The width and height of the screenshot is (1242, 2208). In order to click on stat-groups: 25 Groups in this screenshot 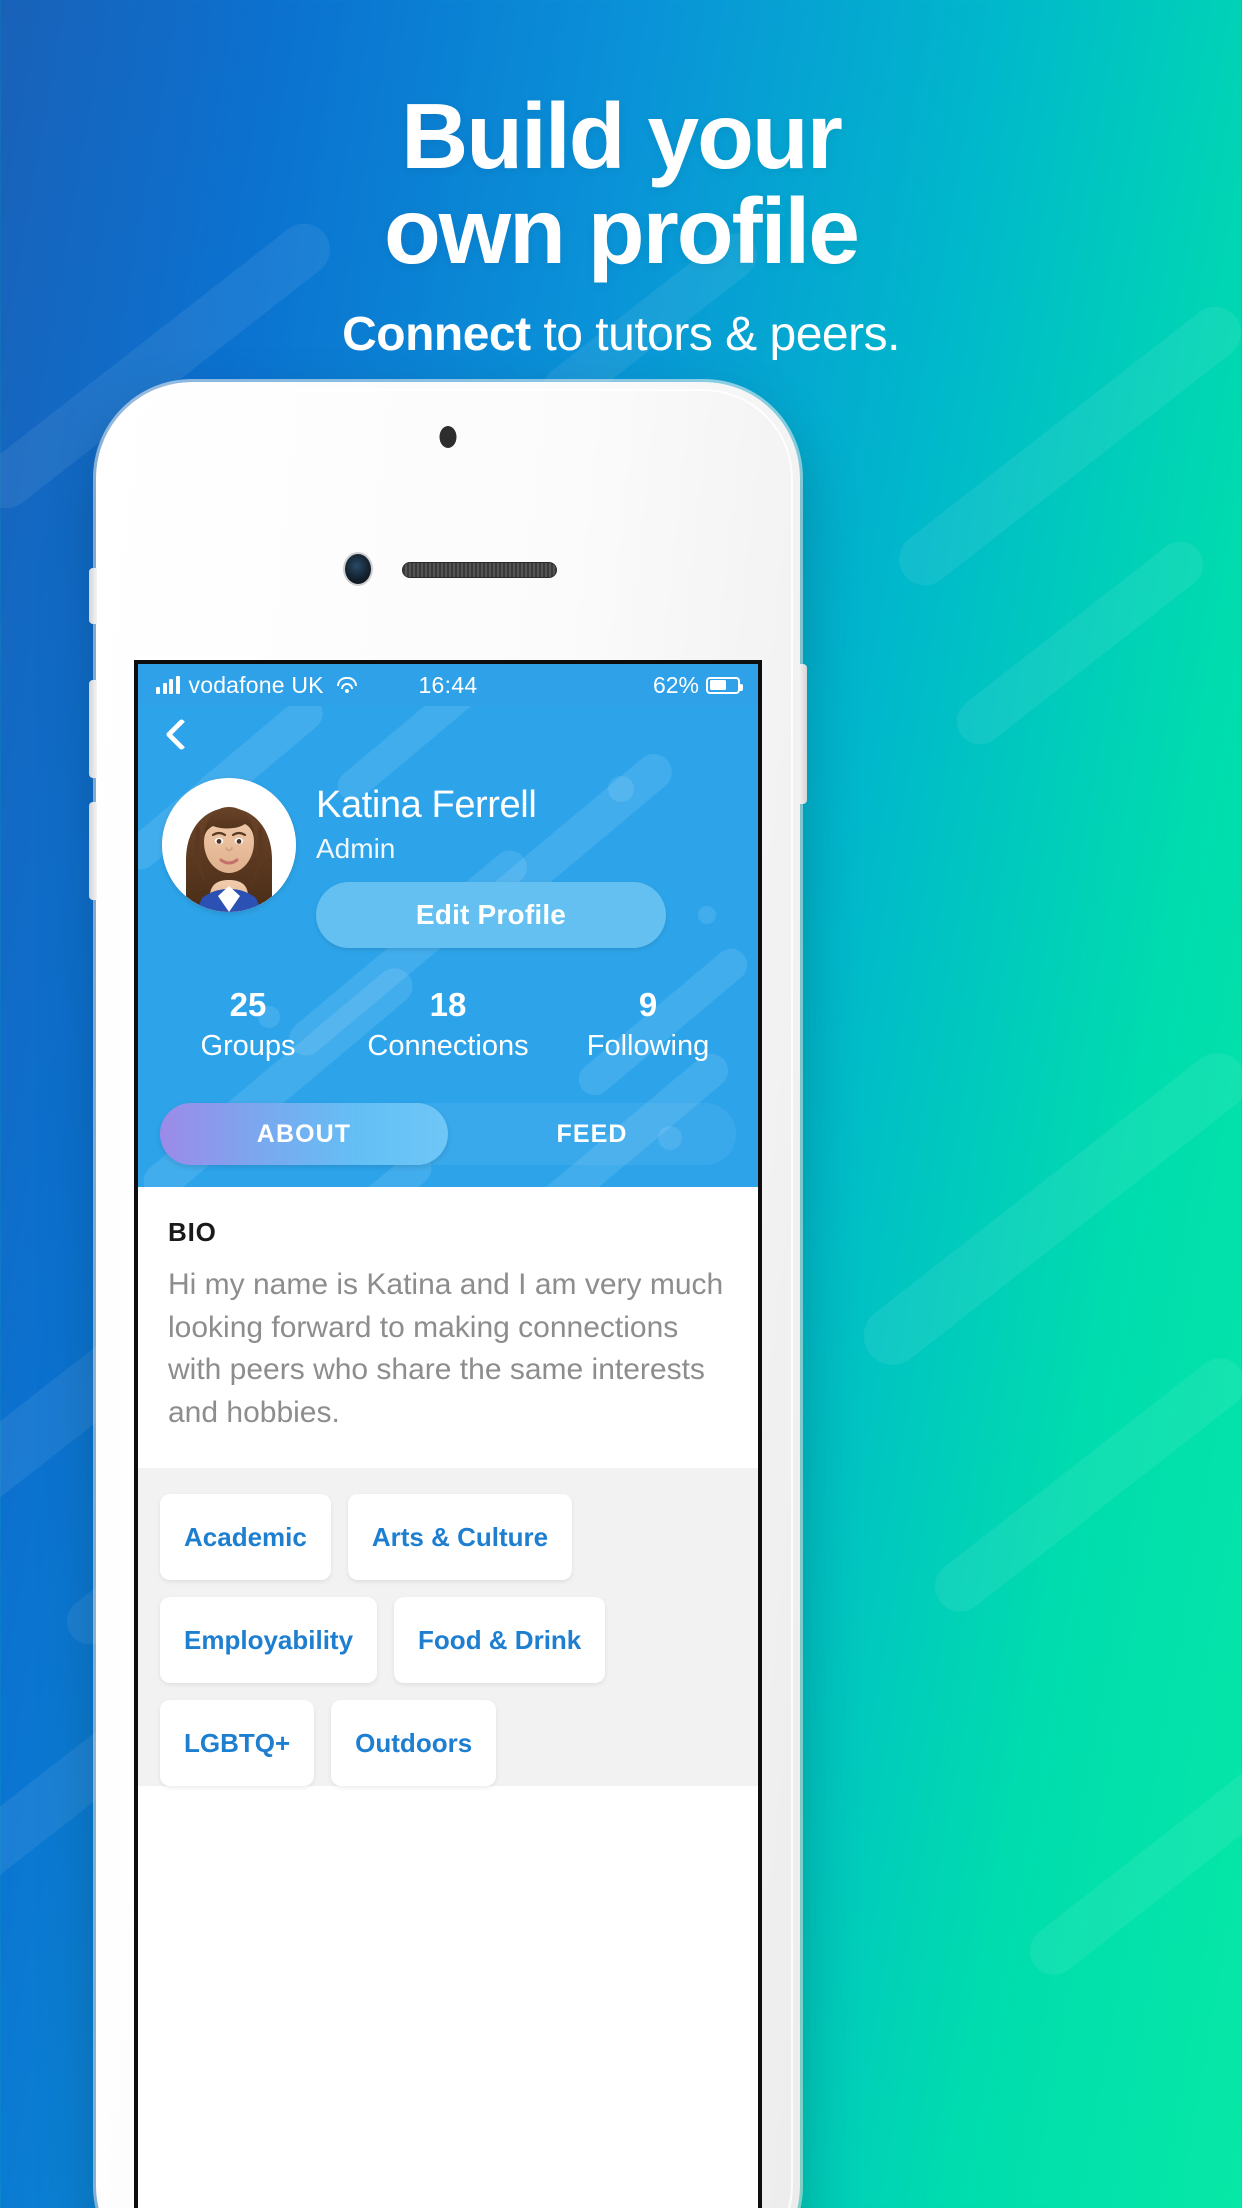, I will do `click(248, 1024)`.